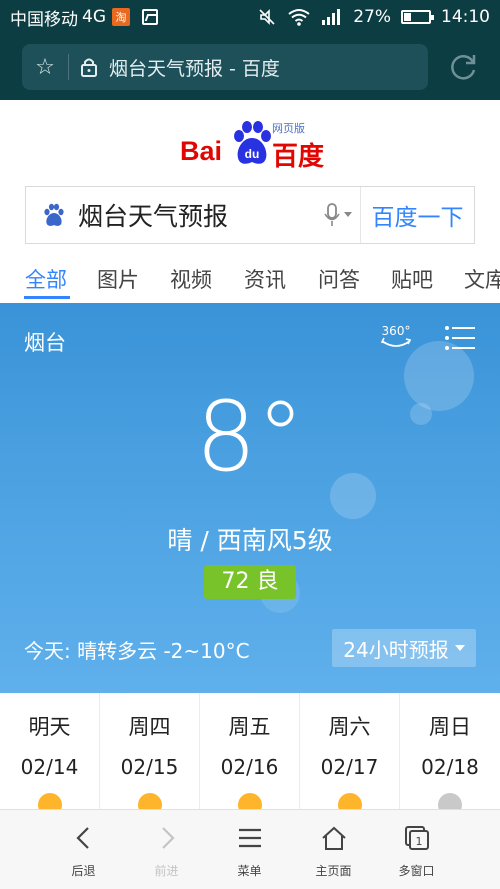  What do you see at coordinates (465, 17) in the screenshot?
I see `clock: 14:10` at bounding box center [465, 17].